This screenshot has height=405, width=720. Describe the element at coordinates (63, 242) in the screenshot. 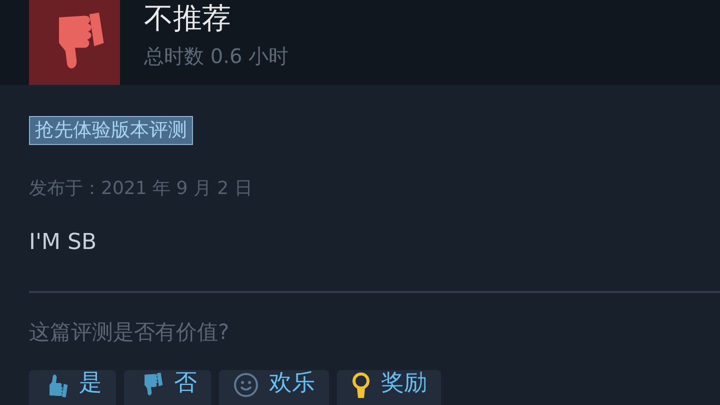

I see `review-text: I'M SB` at that location.